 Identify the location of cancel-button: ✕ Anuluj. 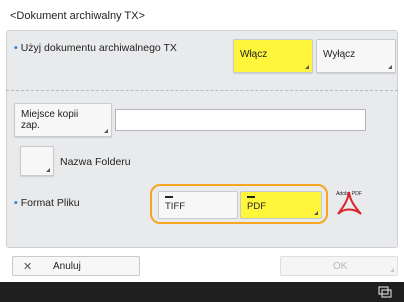
(76, 266).